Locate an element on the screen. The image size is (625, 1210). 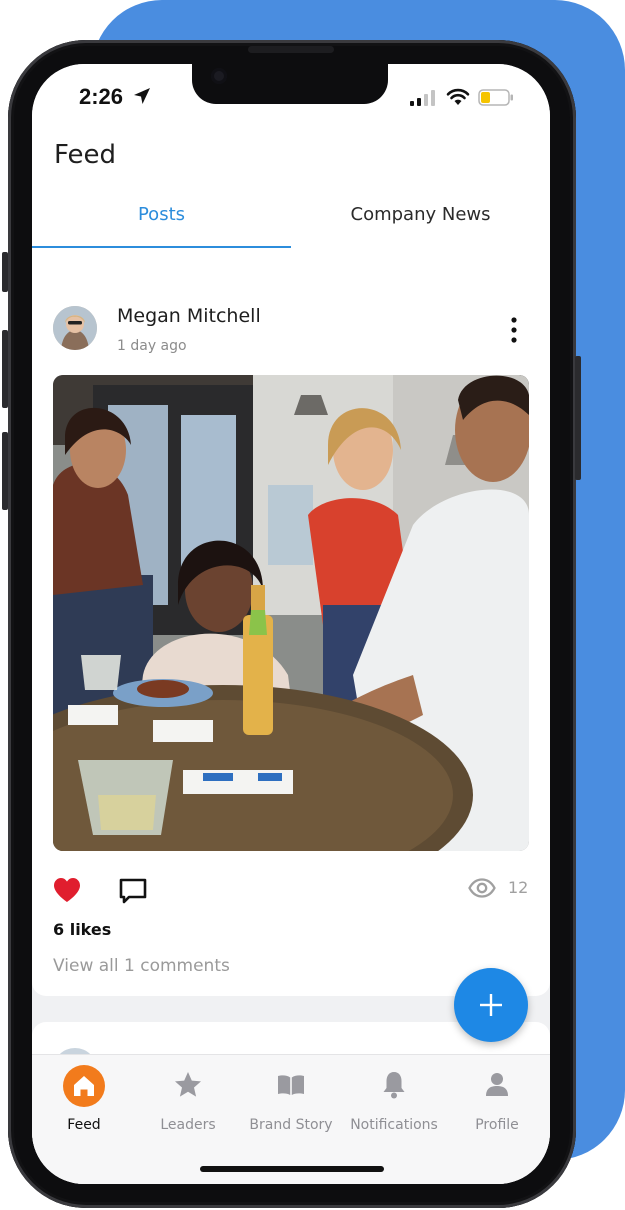
nav-item-profile: Profile is located at coordinates (497, 1100).